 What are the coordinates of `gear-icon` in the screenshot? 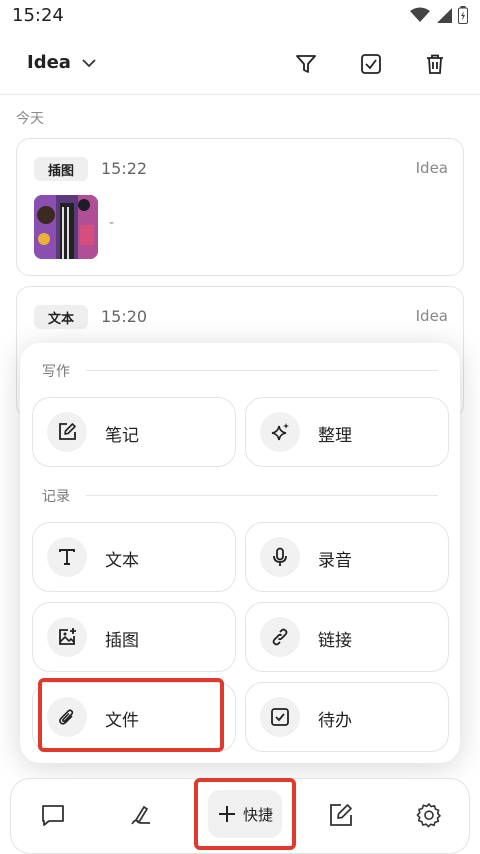 It's located at (428, 815).